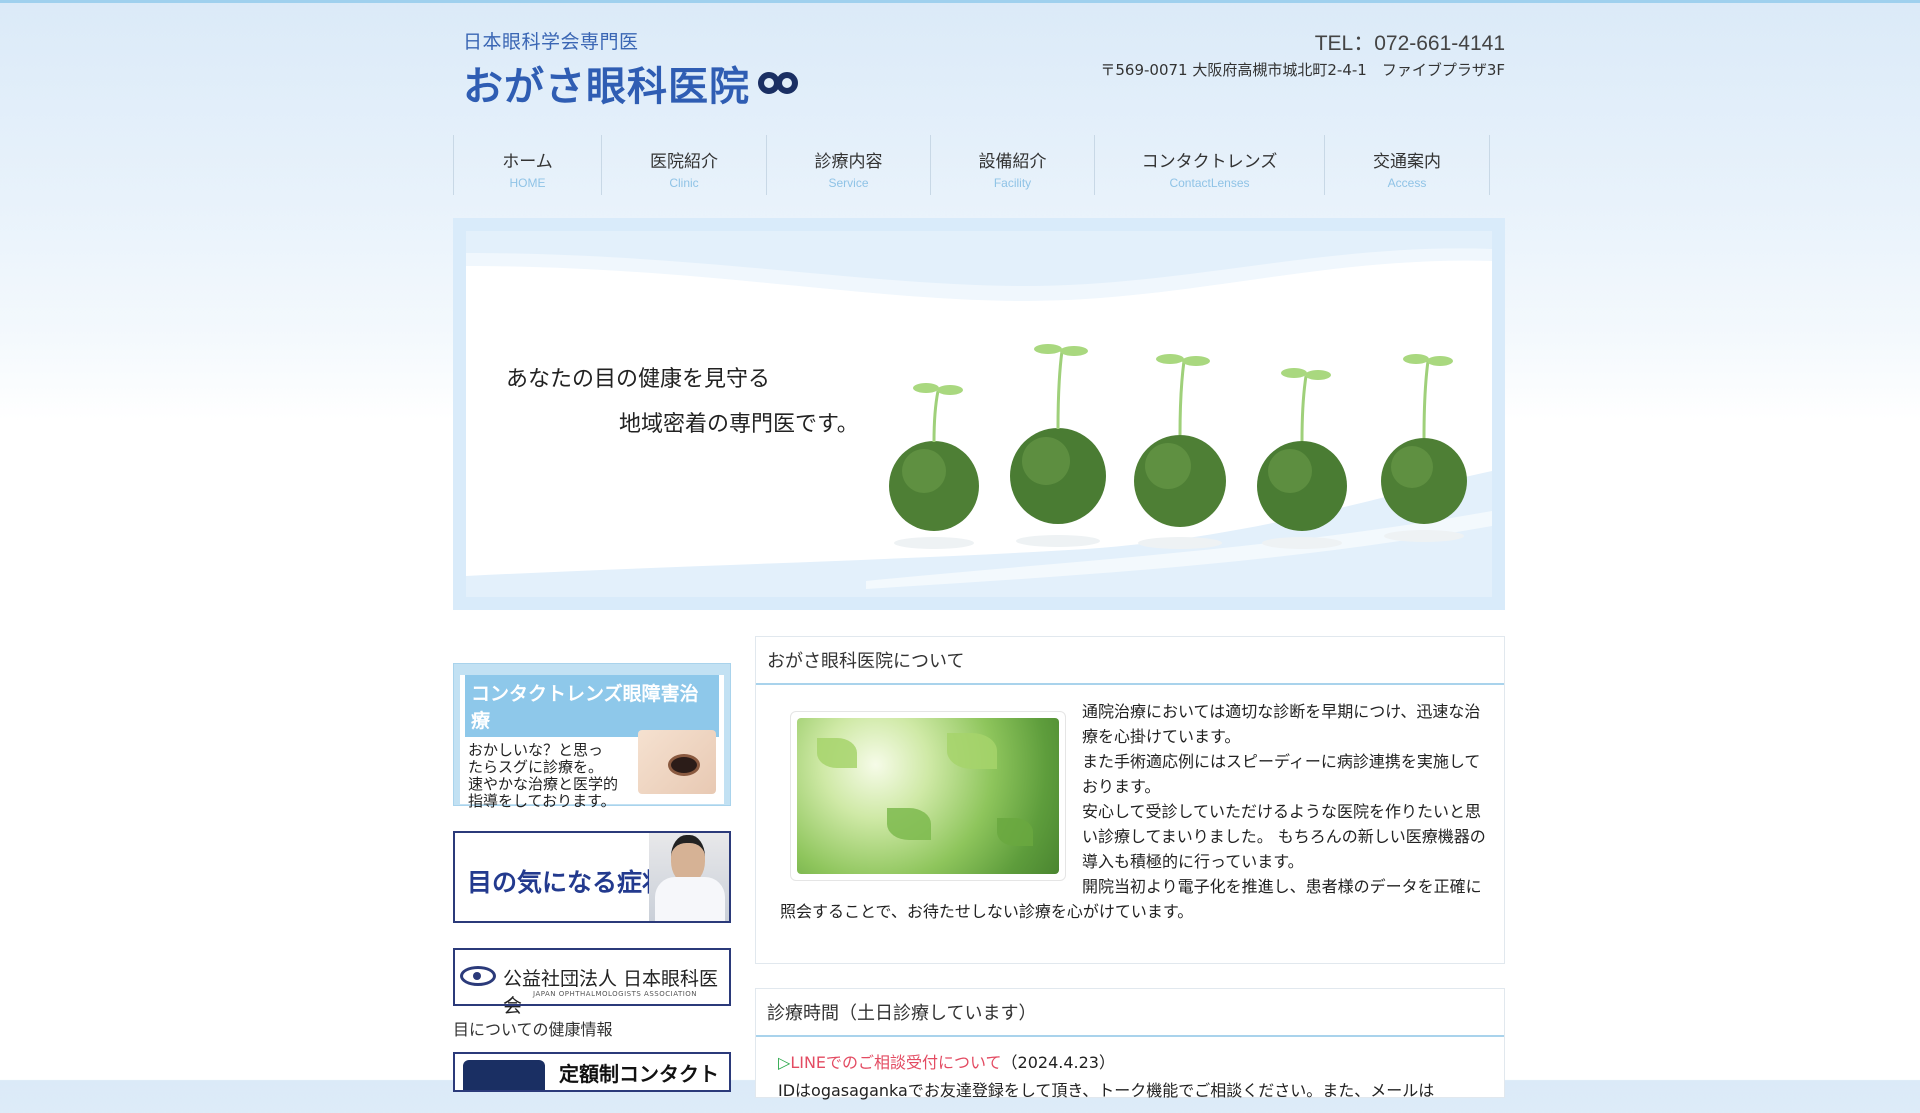 The image size is (1920, 1113). What do you see at coordinates (533, 1029) in the screenshot?
I see `health-info-caption: 目についての健康情報` at bounding box center [533, 1029].